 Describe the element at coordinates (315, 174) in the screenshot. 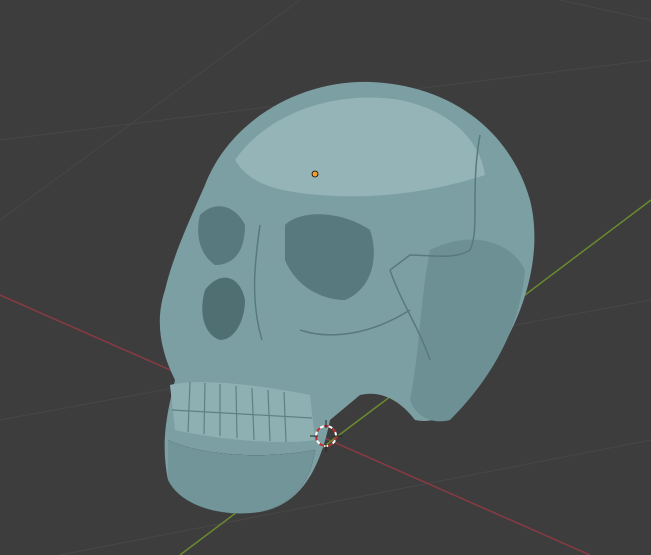

I see `object-origin-icon` at that location.